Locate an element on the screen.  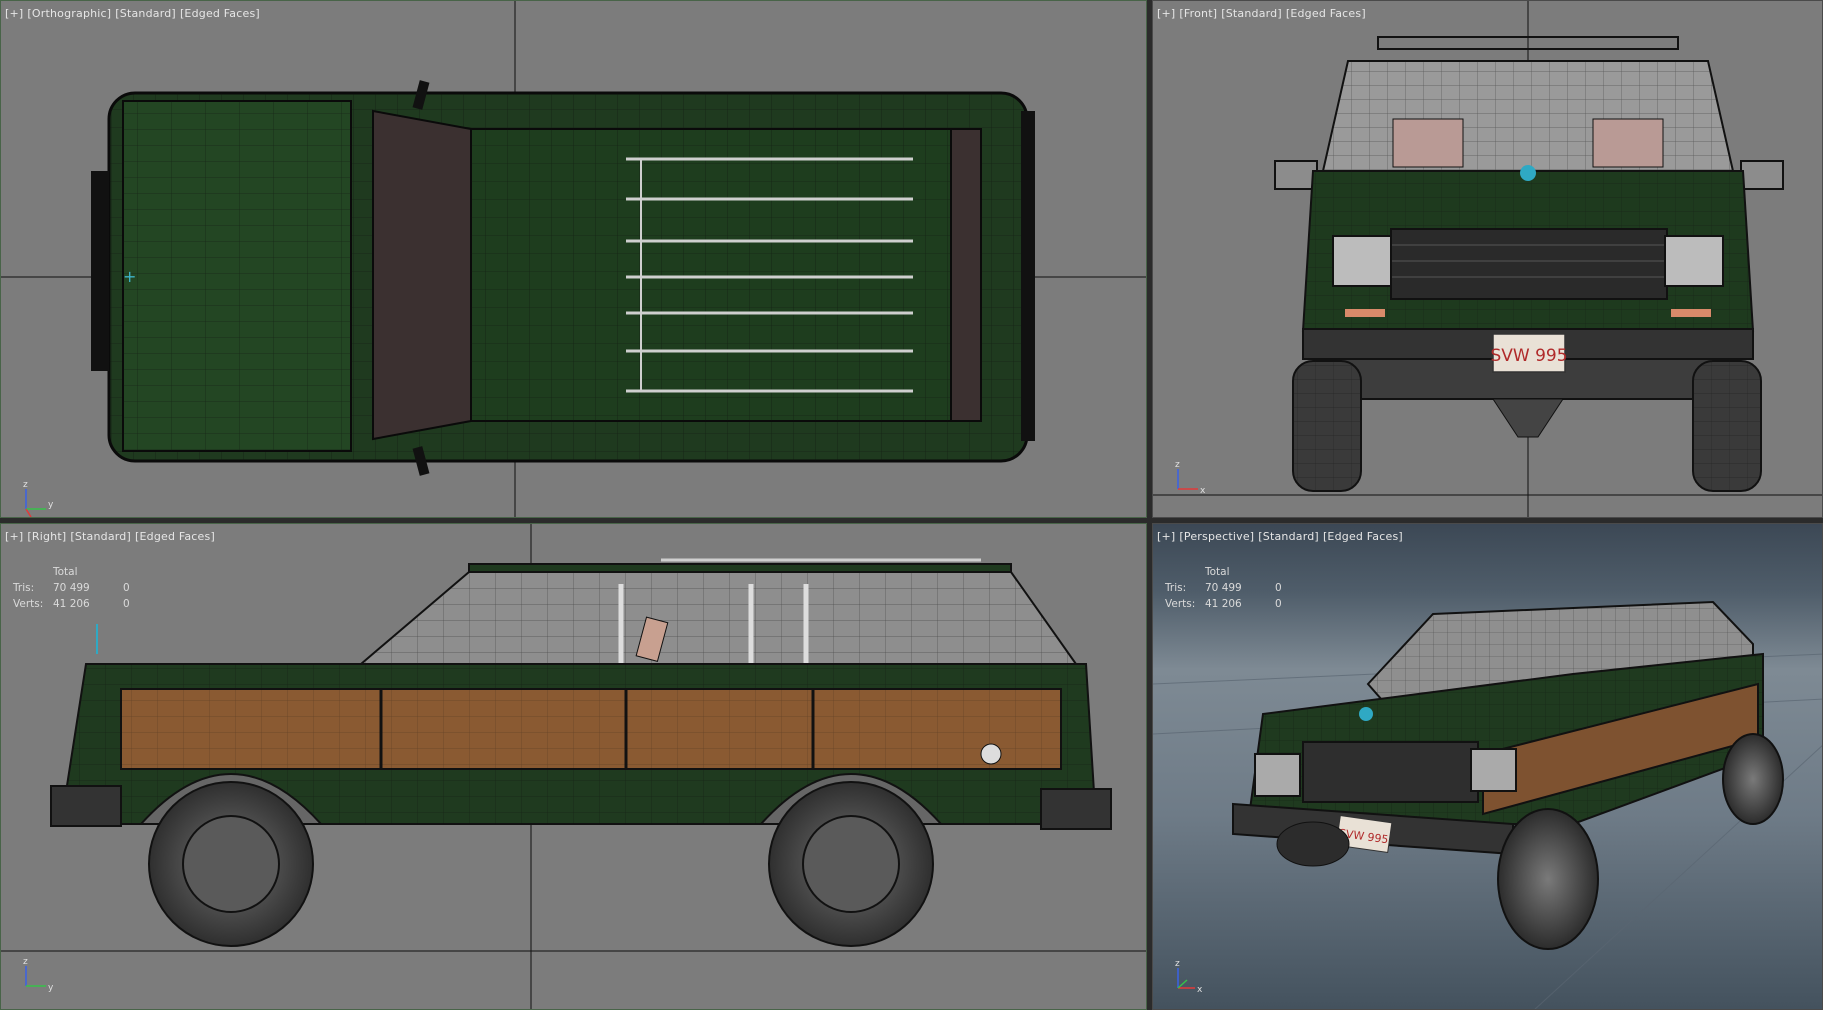
viewport-label-right: [+] [Right] [Standard] [Edged Faces] is located at coordinates (112, 536).